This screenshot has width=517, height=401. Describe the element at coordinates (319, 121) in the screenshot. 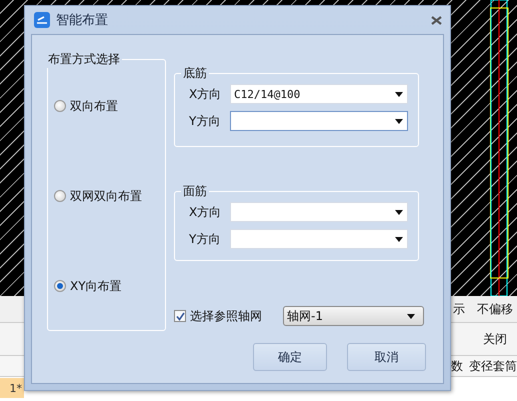

I see `dropdown-field` at that location.